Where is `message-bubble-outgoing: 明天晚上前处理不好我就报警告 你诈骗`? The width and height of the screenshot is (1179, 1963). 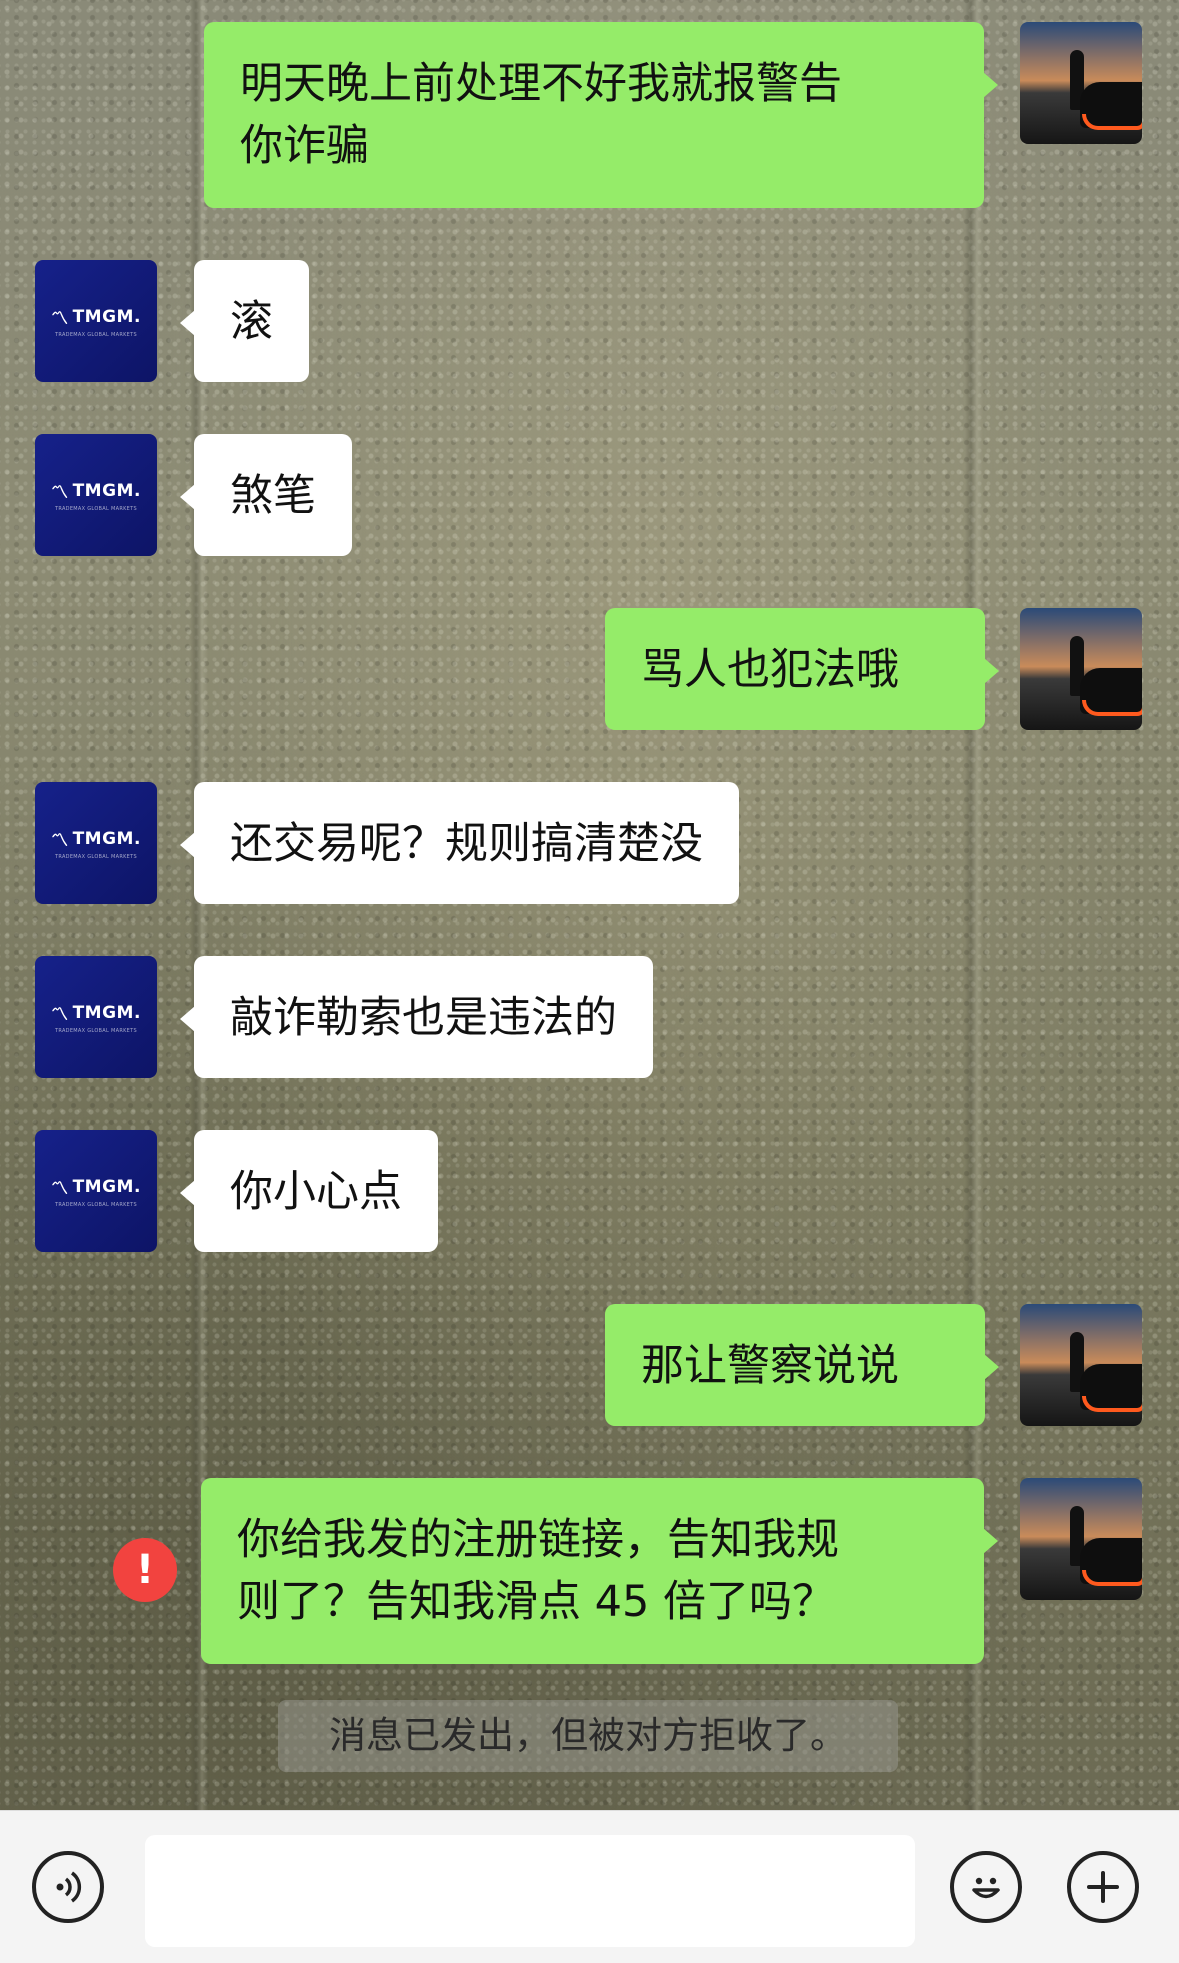 message-bubble-outgoing: 明天晚上前处理不好我就报警告 你诈骗 is located at coordinates (601, 115).